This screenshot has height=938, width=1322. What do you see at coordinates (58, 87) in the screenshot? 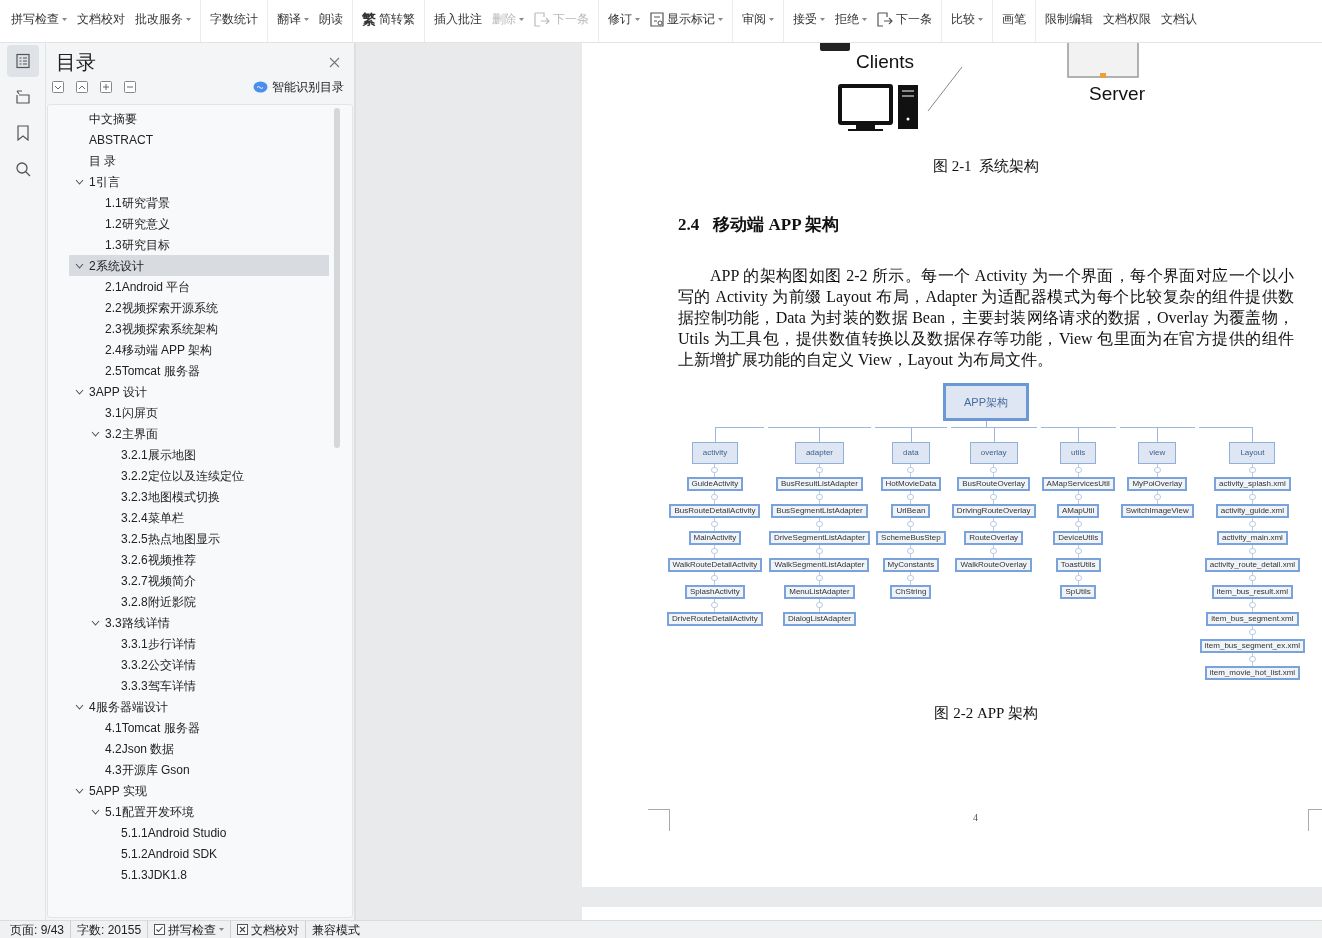
I see `collapse-down-button` at bounding box center [58, 87].